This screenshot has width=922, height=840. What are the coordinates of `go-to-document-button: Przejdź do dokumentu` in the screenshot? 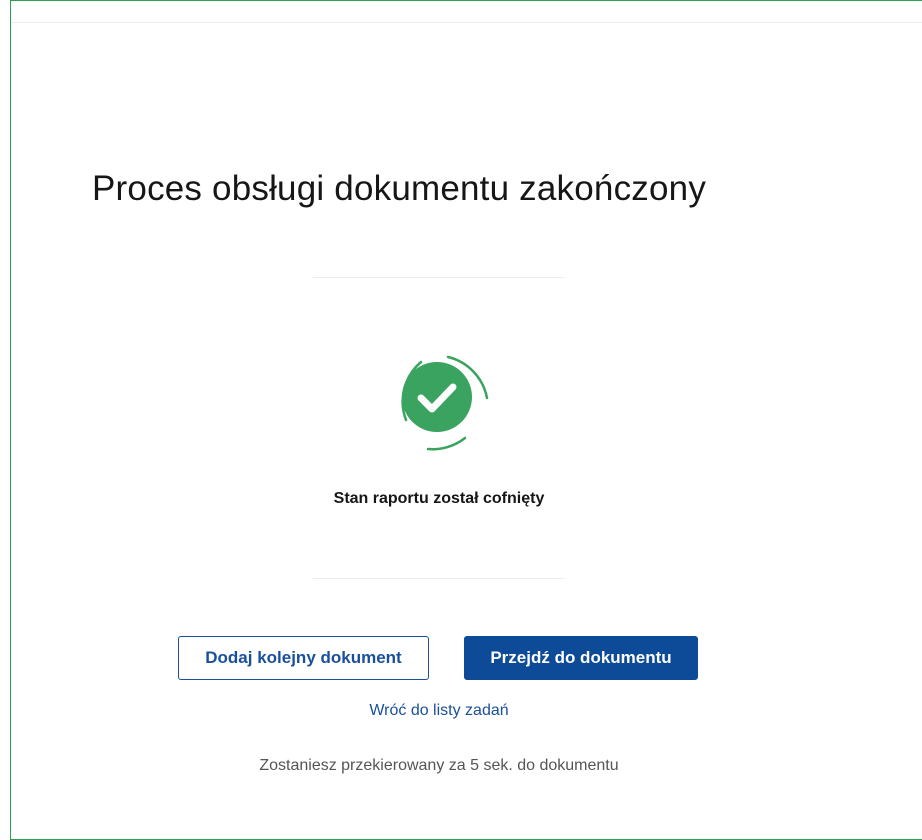 It's located at (581, 658).